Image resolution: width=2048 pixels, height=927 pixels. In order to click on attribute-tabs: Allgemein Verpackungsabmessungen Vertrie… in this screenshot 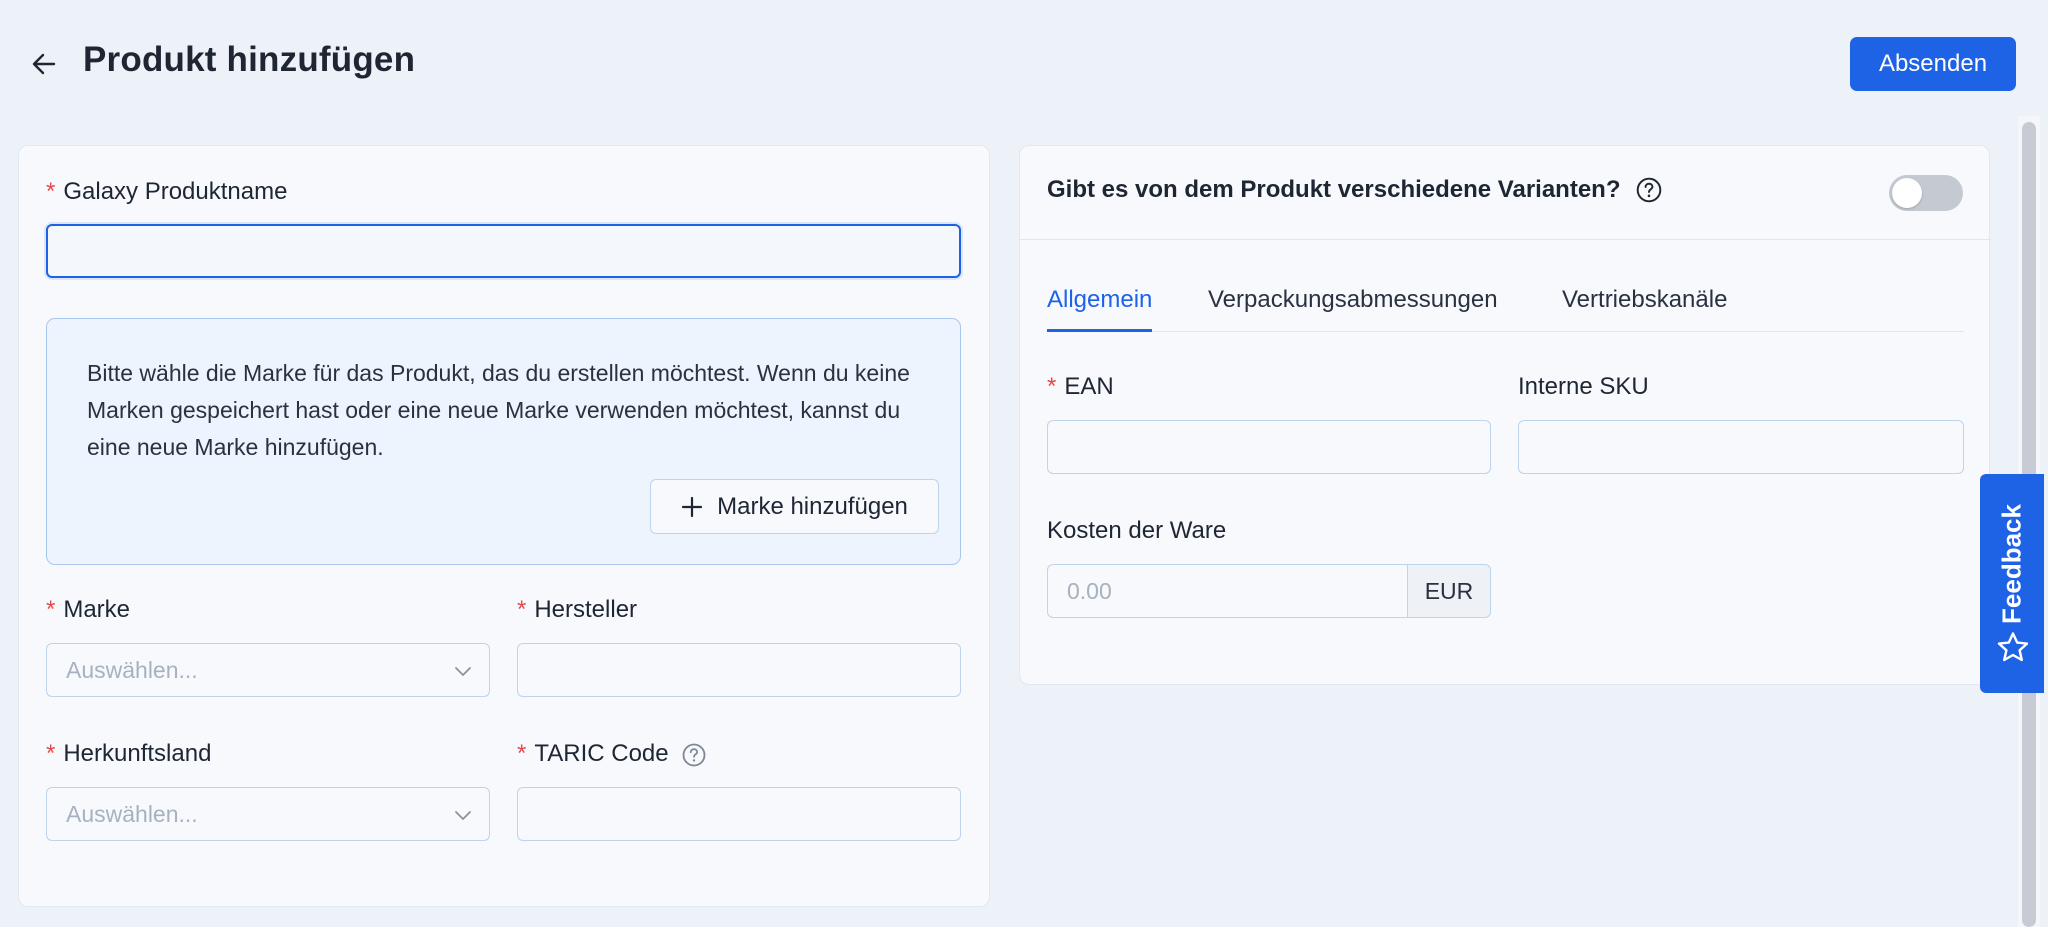, I will do `click(1505, 304)`.